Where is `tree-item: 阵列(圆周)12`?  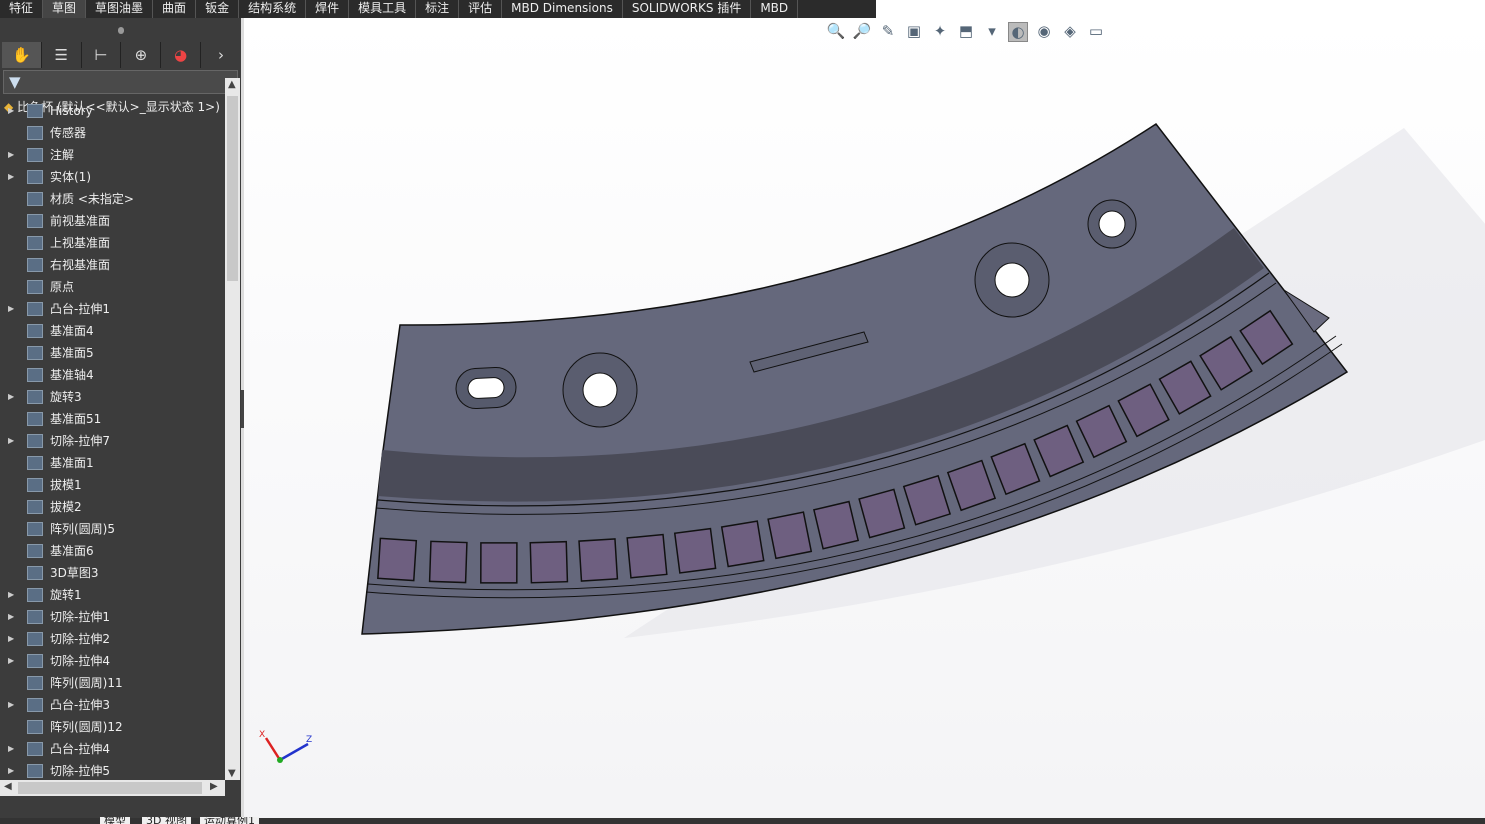 tree-item: 阵列(圆周)12 is located at coordinates (113, 727).